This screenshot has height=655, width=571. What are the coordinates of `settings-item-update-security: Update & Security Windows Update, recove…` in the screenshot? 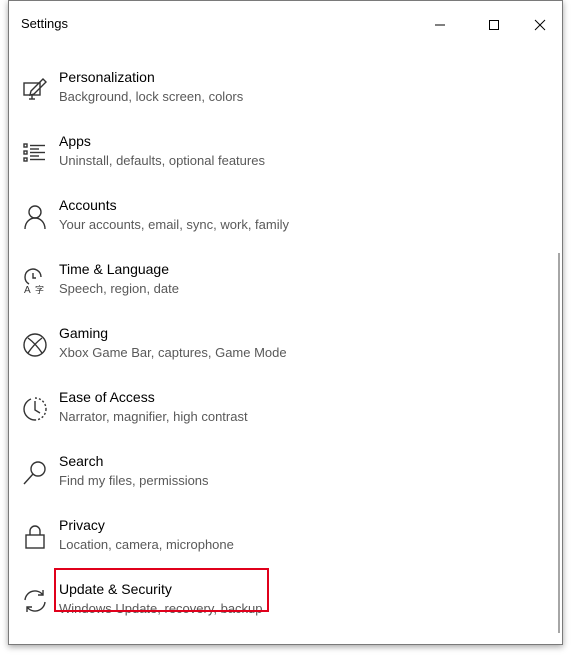 It's located at (279, 601).